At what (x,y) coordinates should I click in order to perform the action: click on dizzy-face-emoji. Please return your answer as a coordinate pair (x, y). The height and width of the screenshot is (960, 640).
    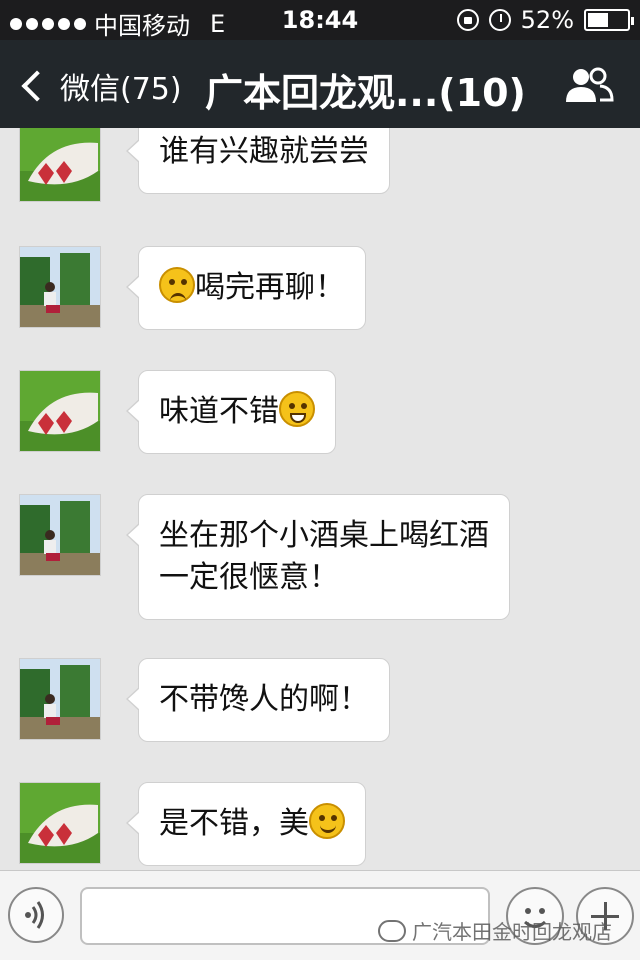
    Looking at the image, I should click on (177, 285).